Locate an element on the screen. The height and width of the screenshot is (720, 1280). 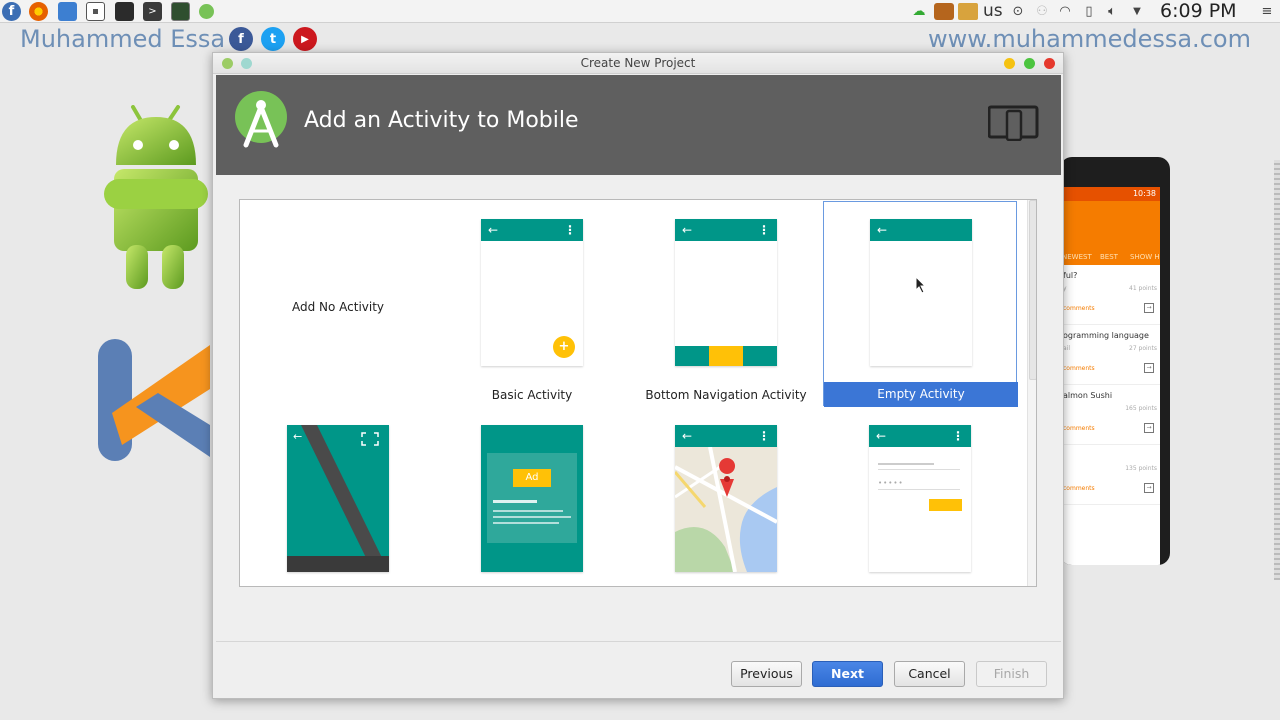
clock: 6:09 PM is located at coordinates (1198, 11).